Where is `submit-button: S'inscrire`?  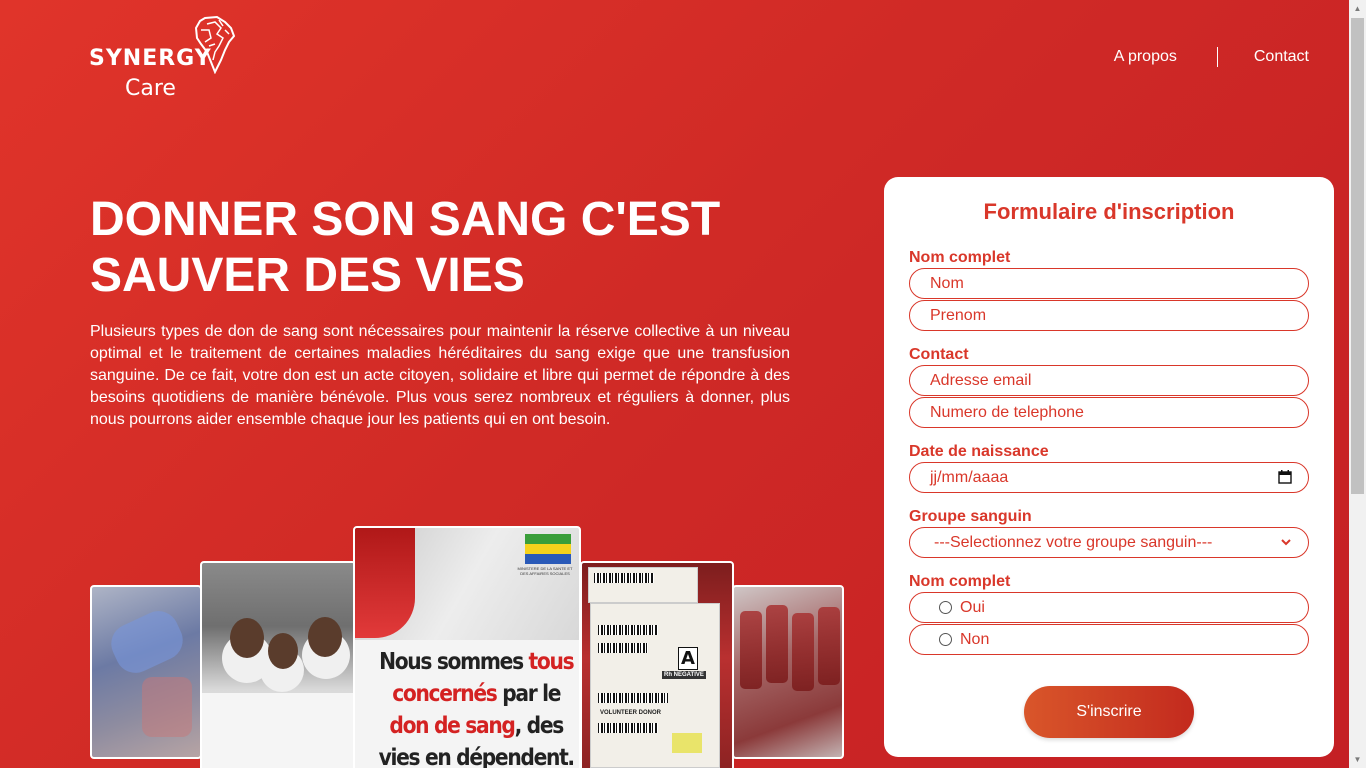
submit-button: S'inscrire is located at coordinates (1109, 712).